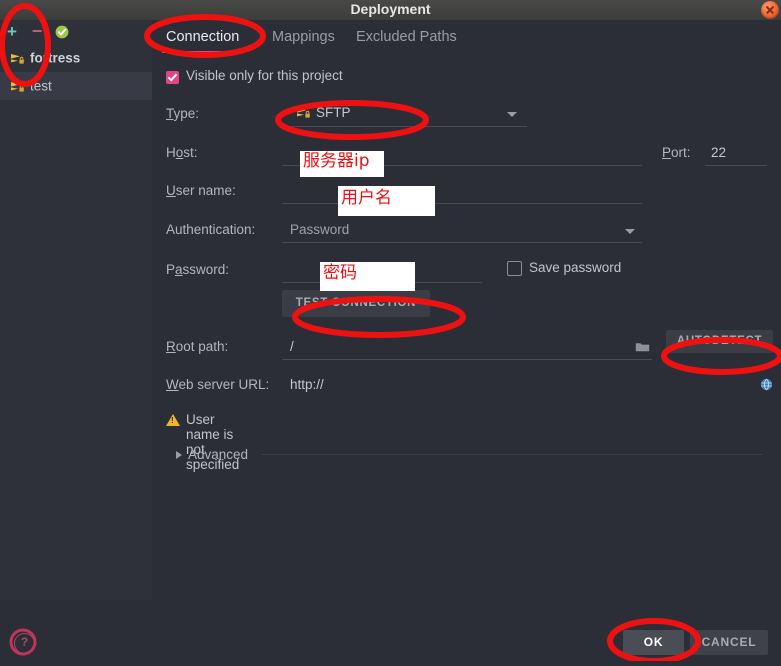  Describe the element at coordinates (179, 455) in the screenshot. I see `chevron-right-icon` at that location.